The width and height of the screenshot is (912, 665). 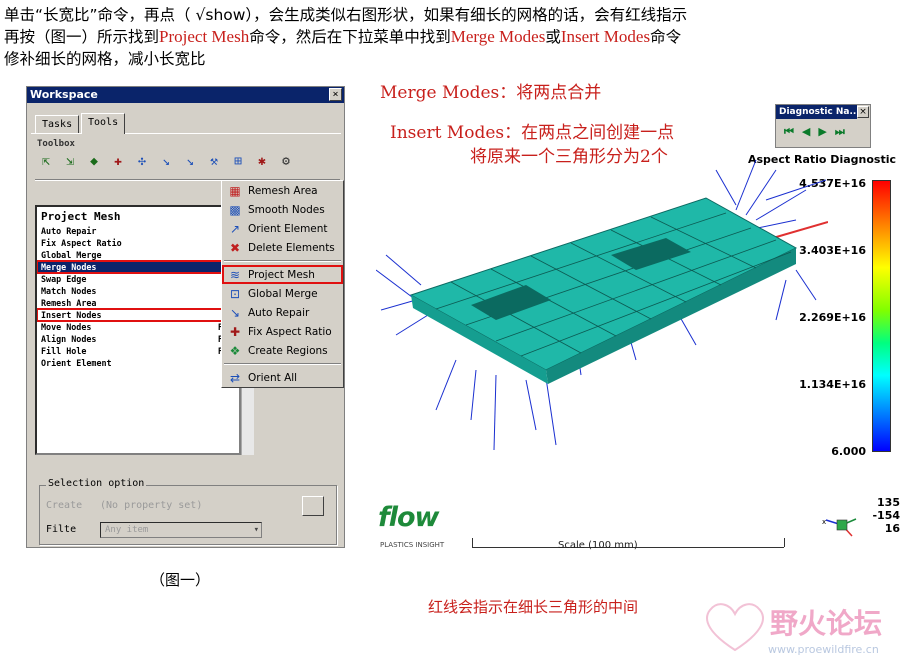 I want to click on toolbox-icons: ⇱ ⇲ ◆ ✚ ✣ ↘ ↘ ⚒ ⊞ ✱ ⚙, so click(x=166, y=162).